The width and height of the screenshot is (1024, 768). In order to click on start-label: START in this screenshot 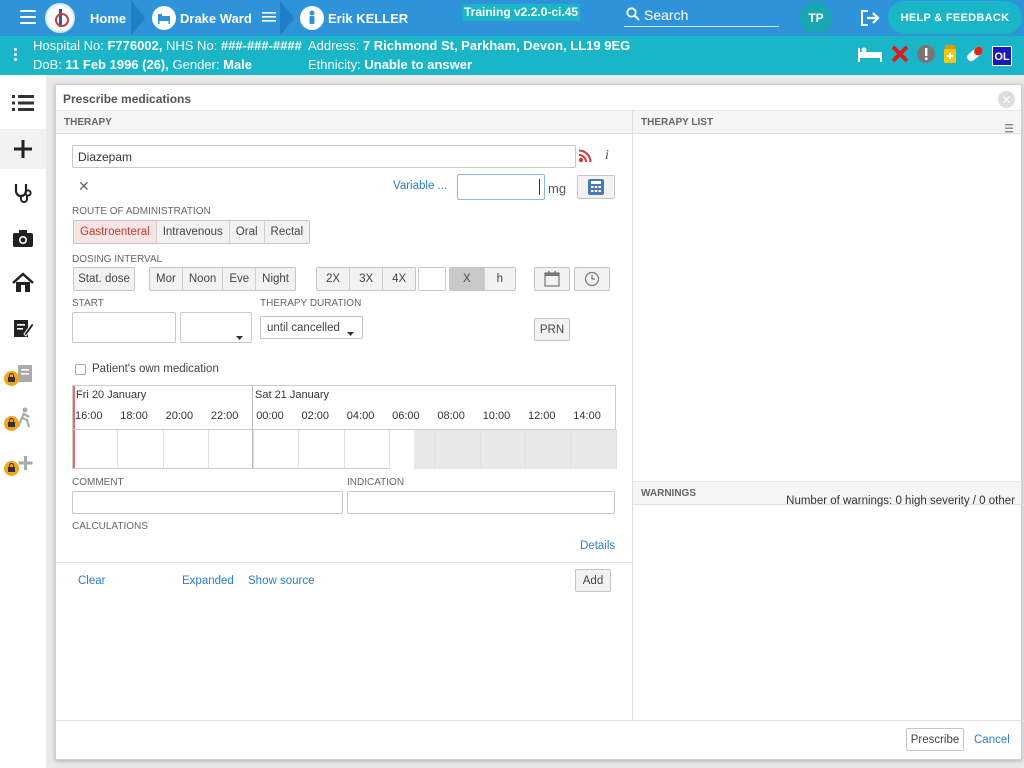, I will do `click(88, 303)`.